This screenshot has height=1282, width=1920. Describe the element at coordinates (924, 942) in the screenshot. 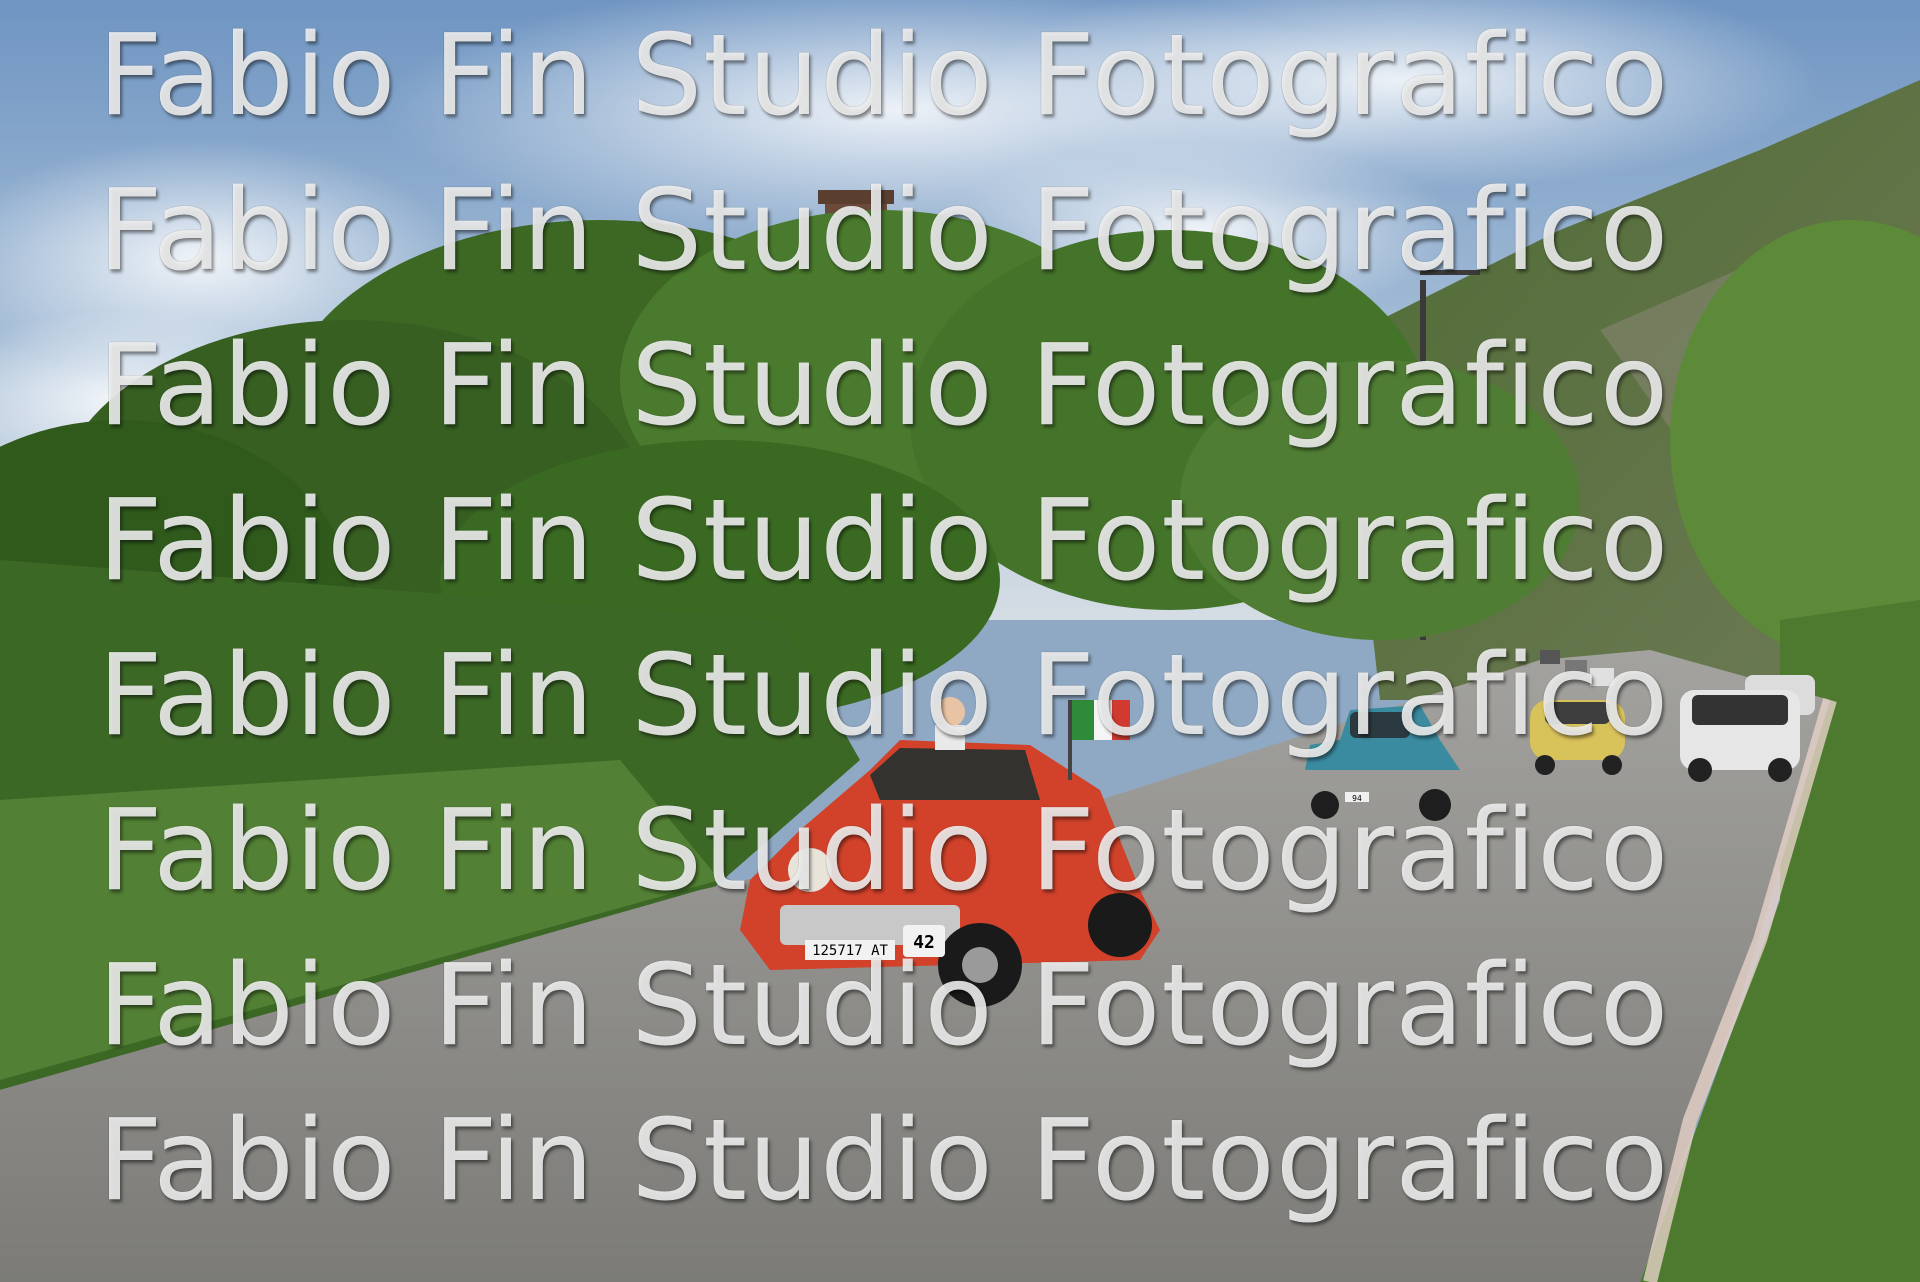

I see `rally-number: 42` at that location.